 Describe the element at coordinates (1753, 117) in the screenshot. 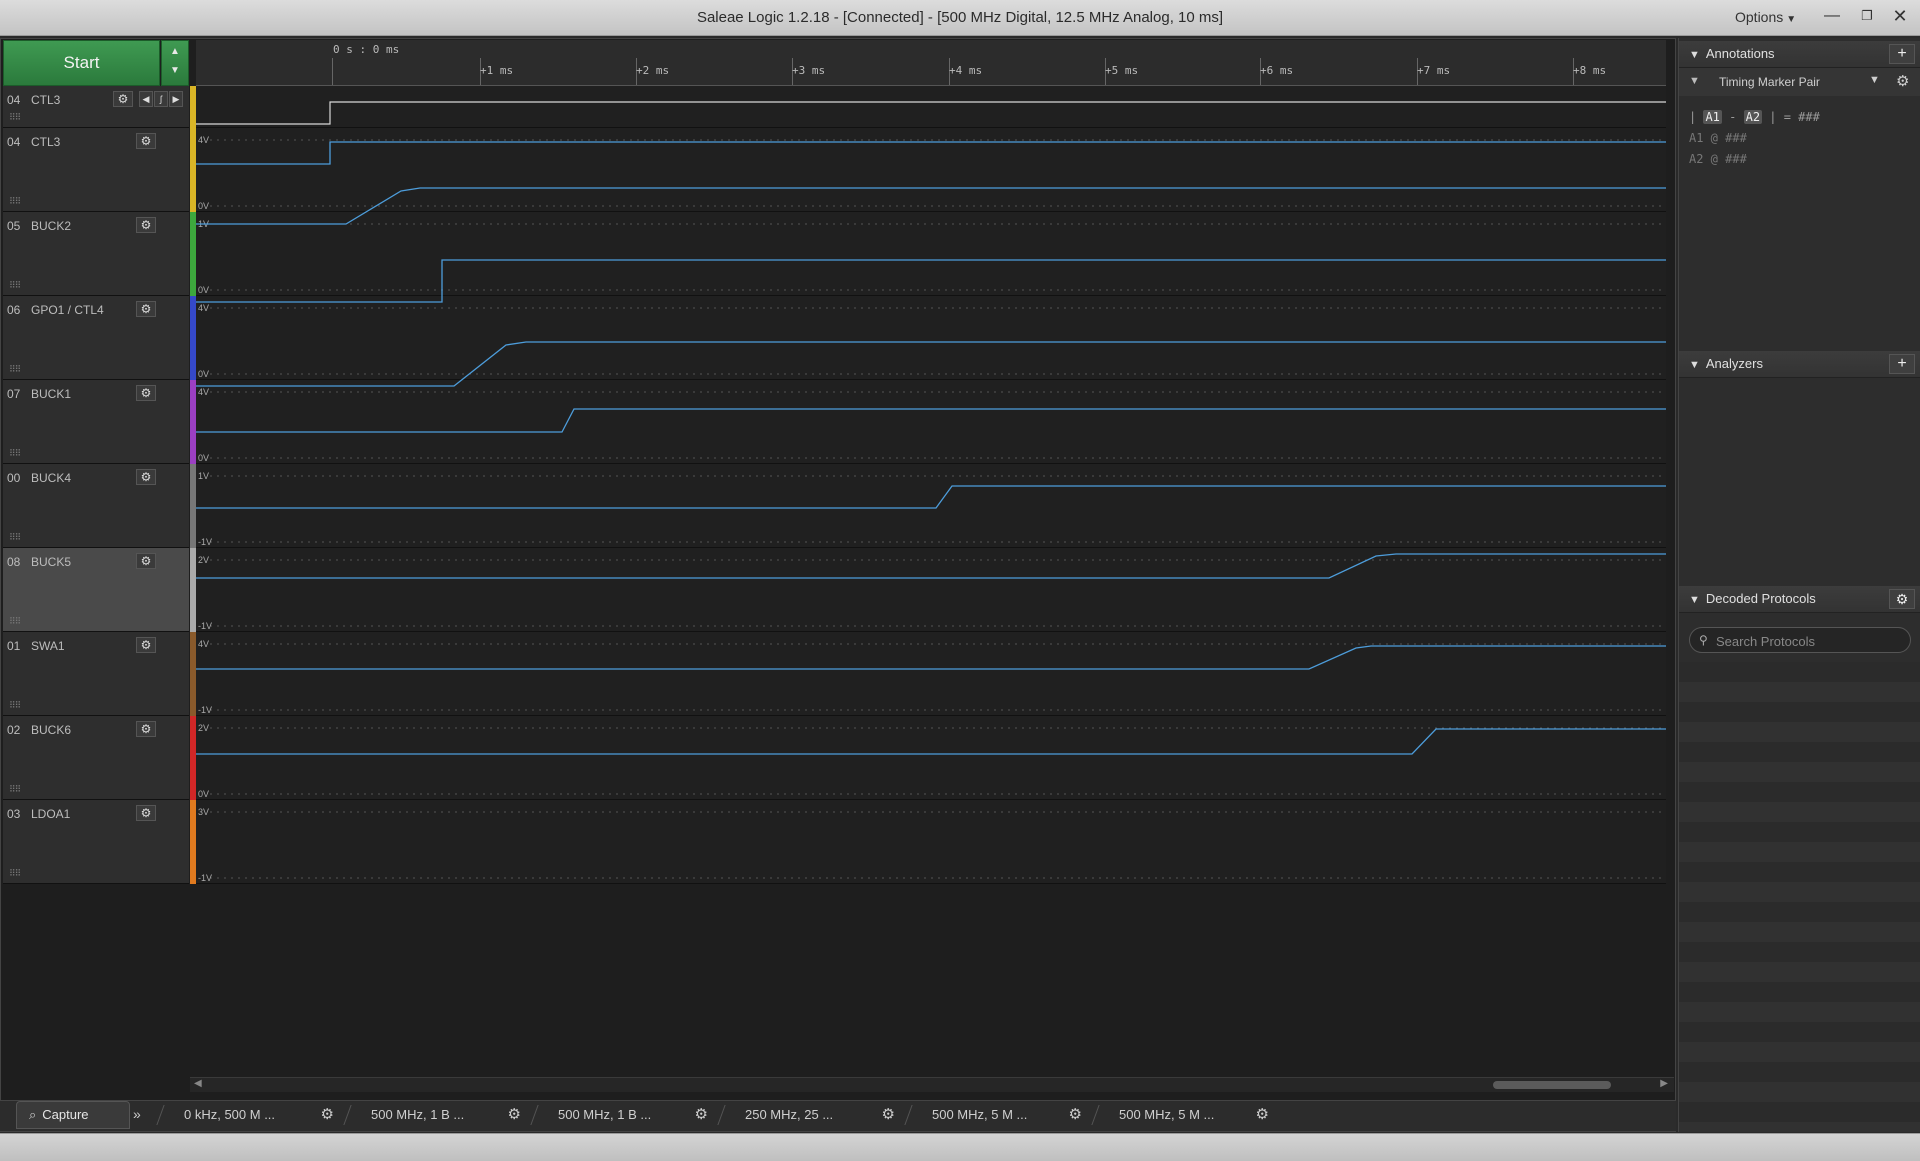

I see `a2-chip: A2` at that location.